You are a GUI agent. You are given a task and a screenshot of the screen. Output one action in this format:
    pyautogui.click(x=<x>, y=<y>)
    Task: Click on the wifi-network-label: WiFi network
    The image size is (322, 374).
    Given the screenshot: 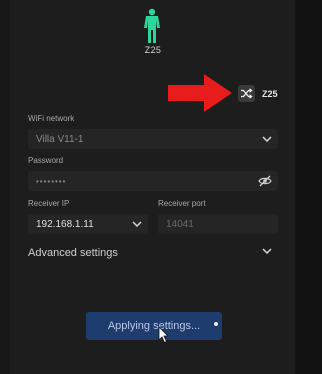 What is the action you would take?
    pyautogui.click(x=51, y=118)
    